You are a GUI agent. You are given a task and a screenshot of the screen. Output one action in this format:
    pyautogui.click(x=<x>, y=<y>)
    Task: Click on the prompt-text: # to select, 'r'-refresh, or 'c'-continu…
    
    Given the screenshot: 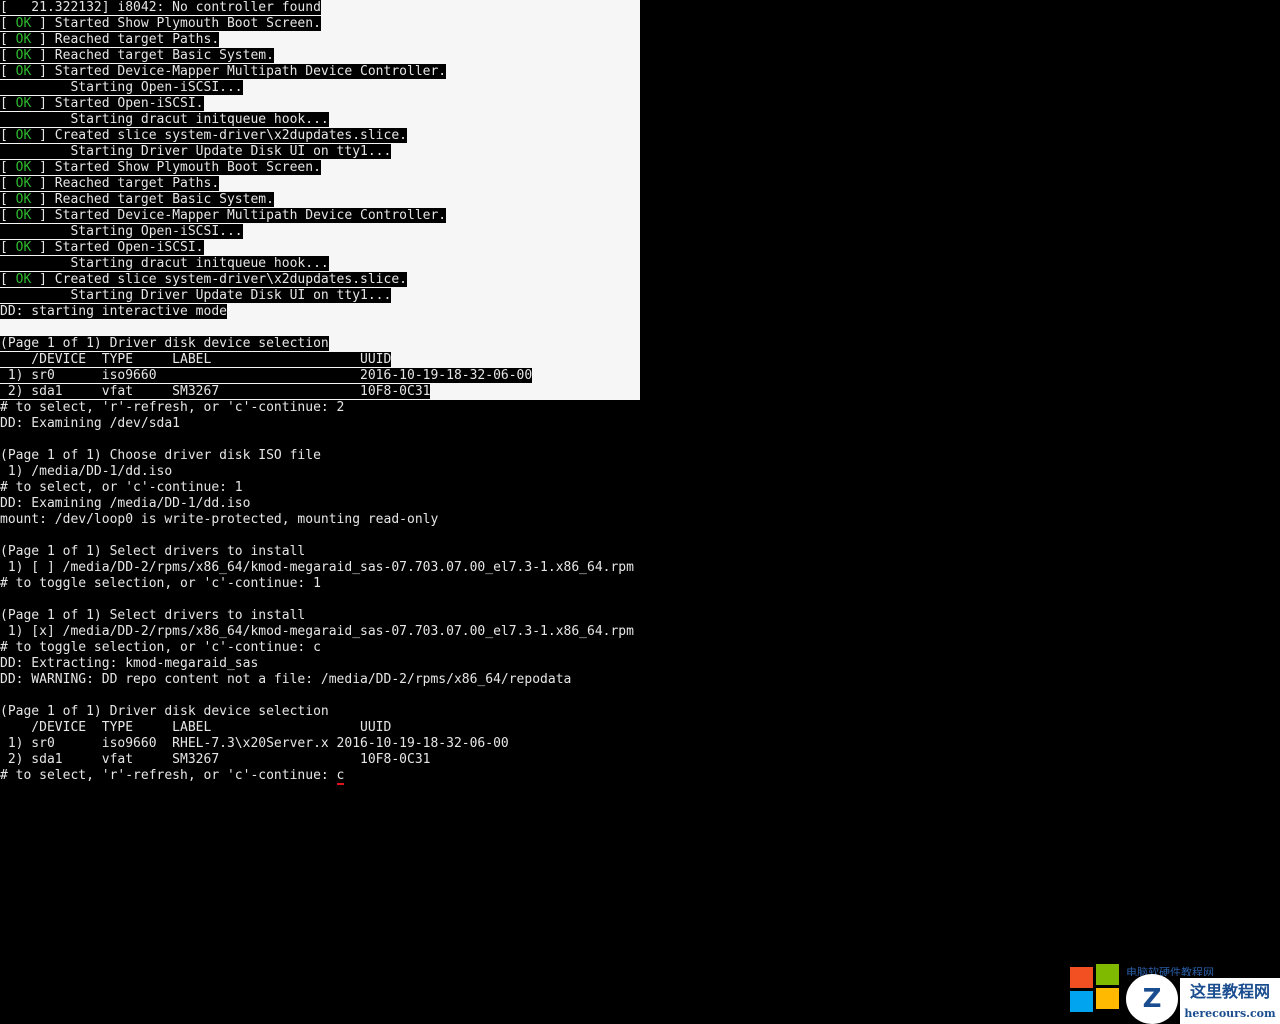 What is the action you would take?
    pyautogui.click(x=168, y=775)
    